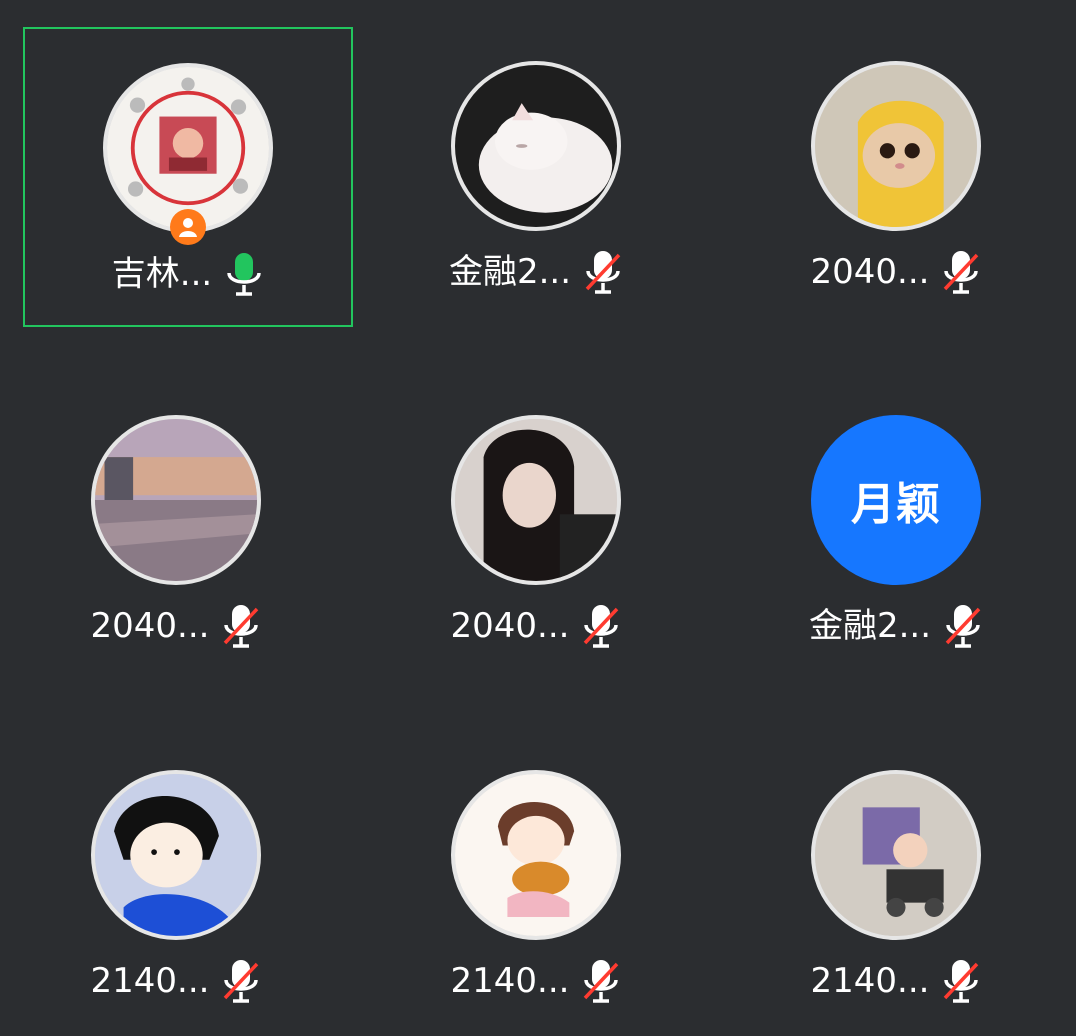  What do you see at coordinates (188, 148) in the screenshot?
I see `collage-avatar` at bounding box center [188, 148].